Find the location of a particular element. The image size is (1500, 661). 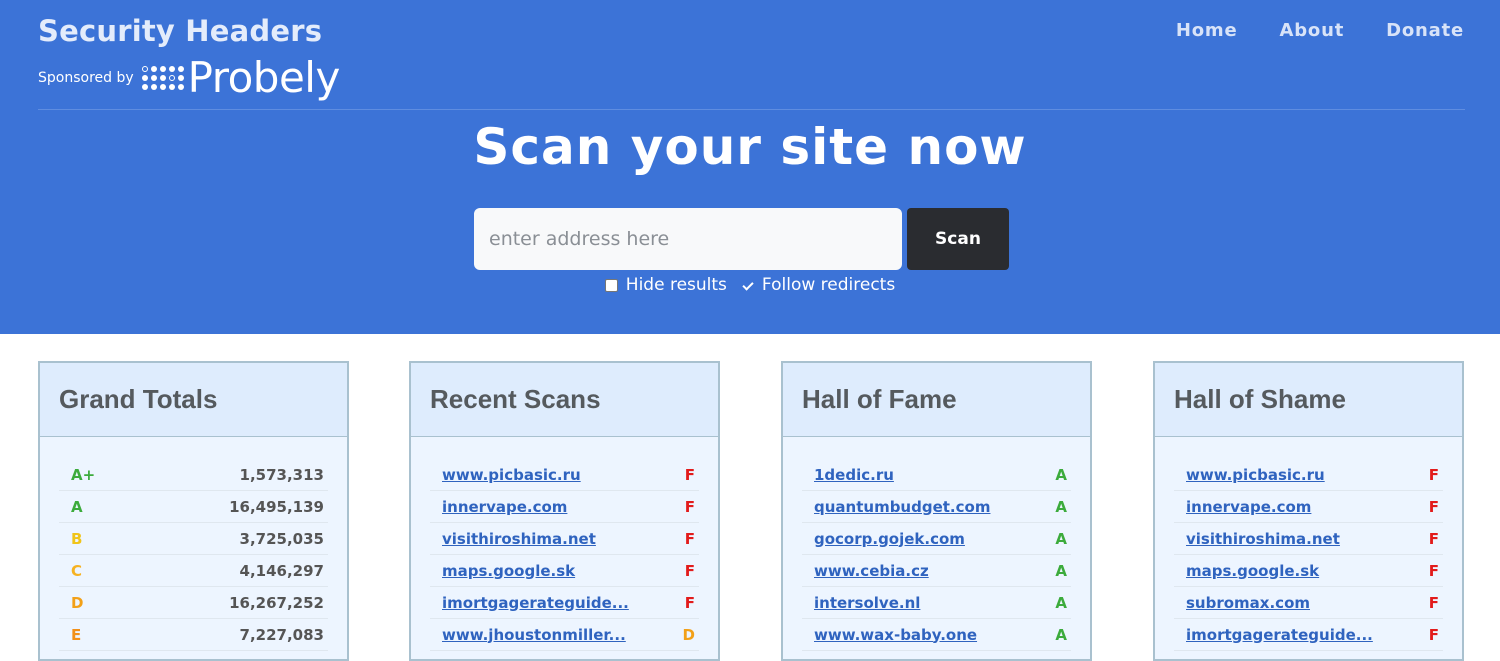

site-link: 1dedic.ru is located at coordinates (854, 475).